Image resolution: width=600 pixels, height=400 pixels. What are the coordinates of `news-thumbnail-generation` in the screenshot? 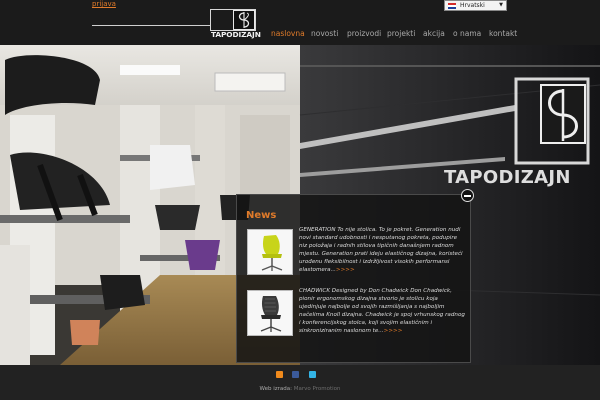 It's located at (270, 252).